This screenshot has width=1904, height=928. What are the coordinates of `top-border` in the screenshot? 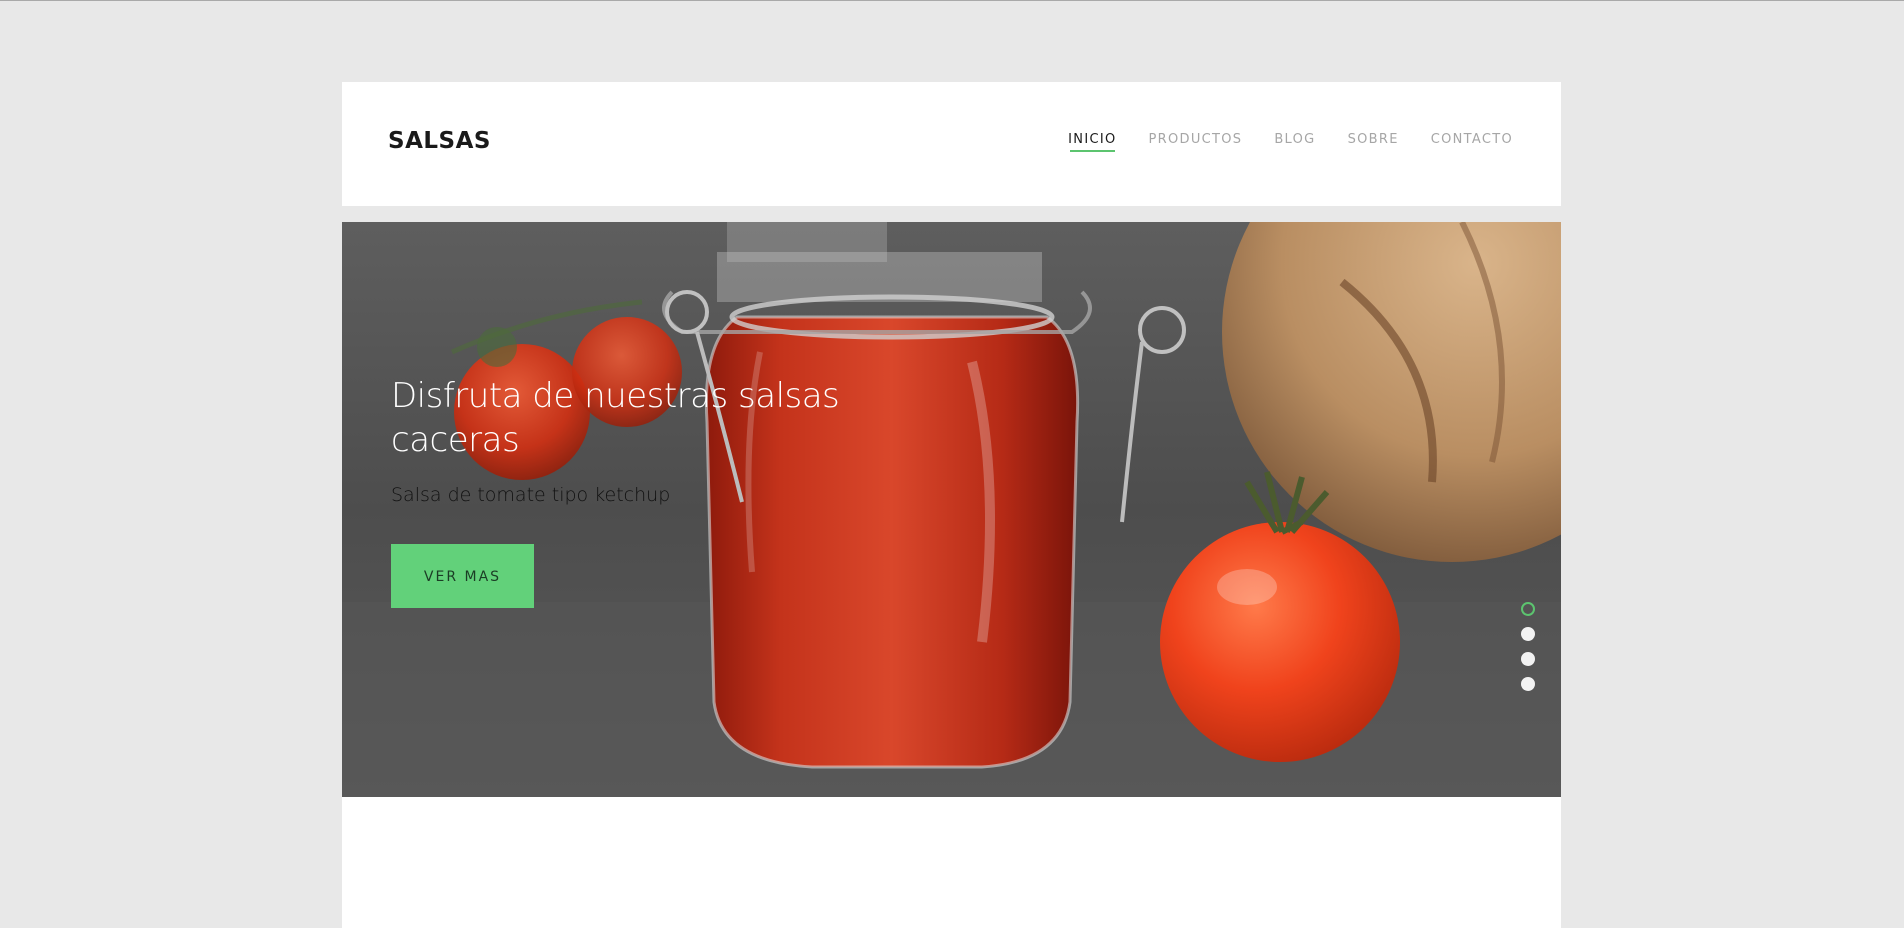 It's located at (952, 0).